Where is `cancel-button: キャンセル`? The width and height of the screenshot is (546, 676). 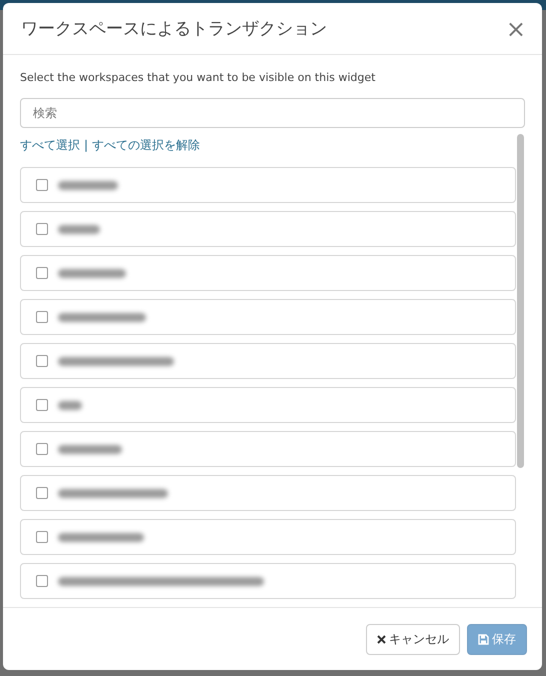
cancel-button: キャンセル is located at coordinates (413, 639).